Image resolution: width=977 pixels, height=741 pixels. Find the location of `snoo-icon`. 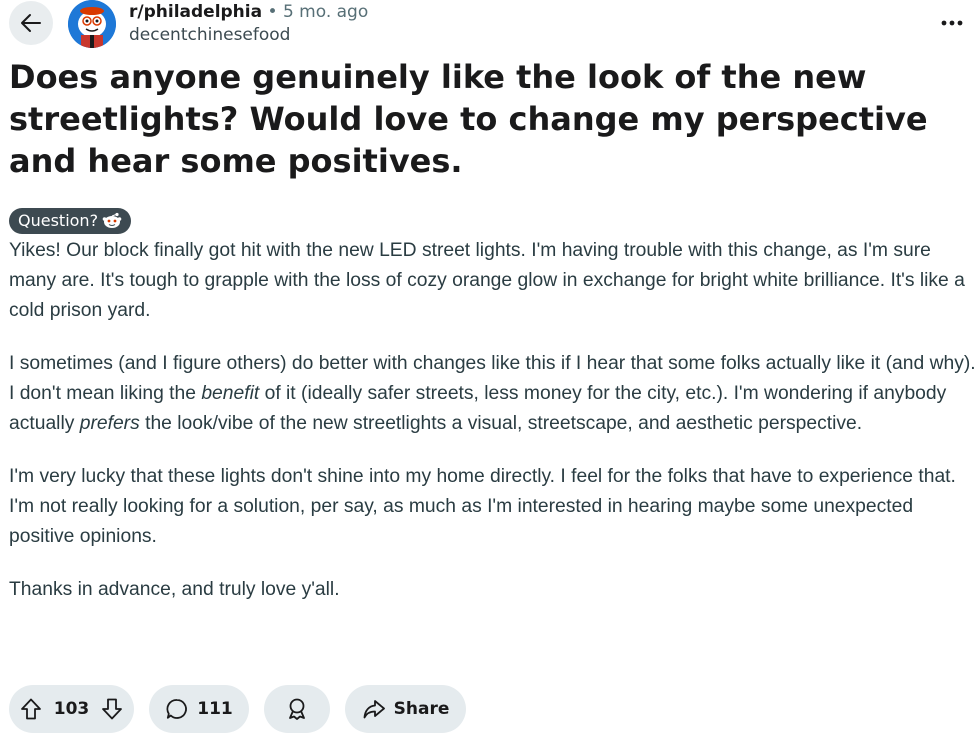

snoo-icon is located at coordinates (112, 221).